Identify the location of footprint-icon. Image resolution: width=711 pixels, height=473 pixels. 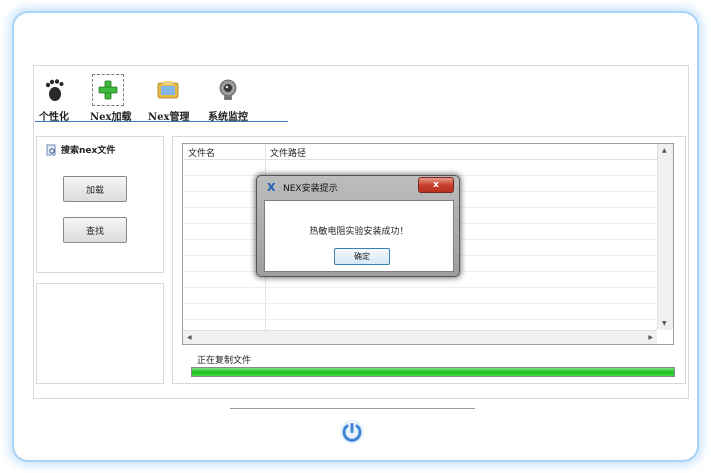
(54, 90).